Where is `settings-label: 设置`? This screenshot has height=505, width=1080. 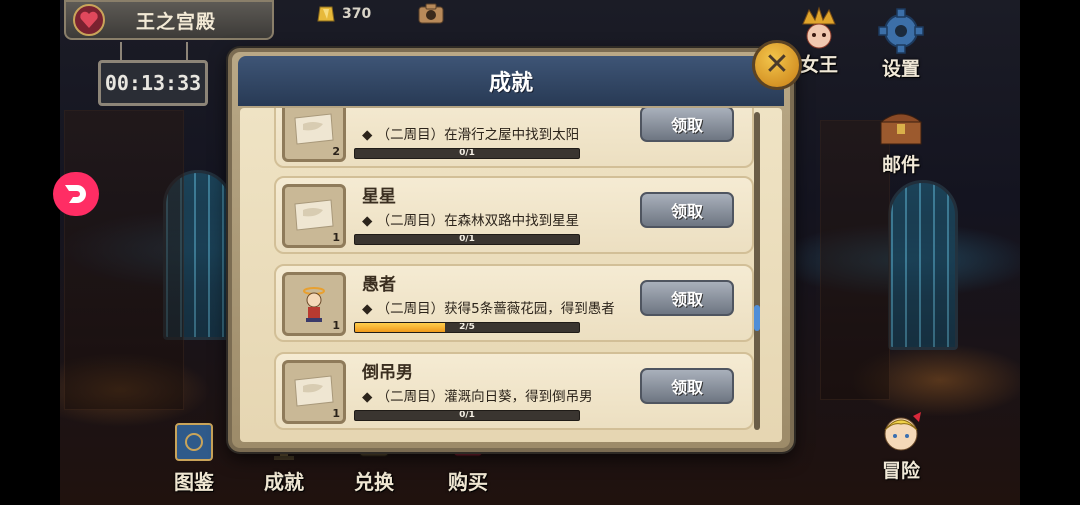 settings-label: 设置 is located at coordinates (900, 69).